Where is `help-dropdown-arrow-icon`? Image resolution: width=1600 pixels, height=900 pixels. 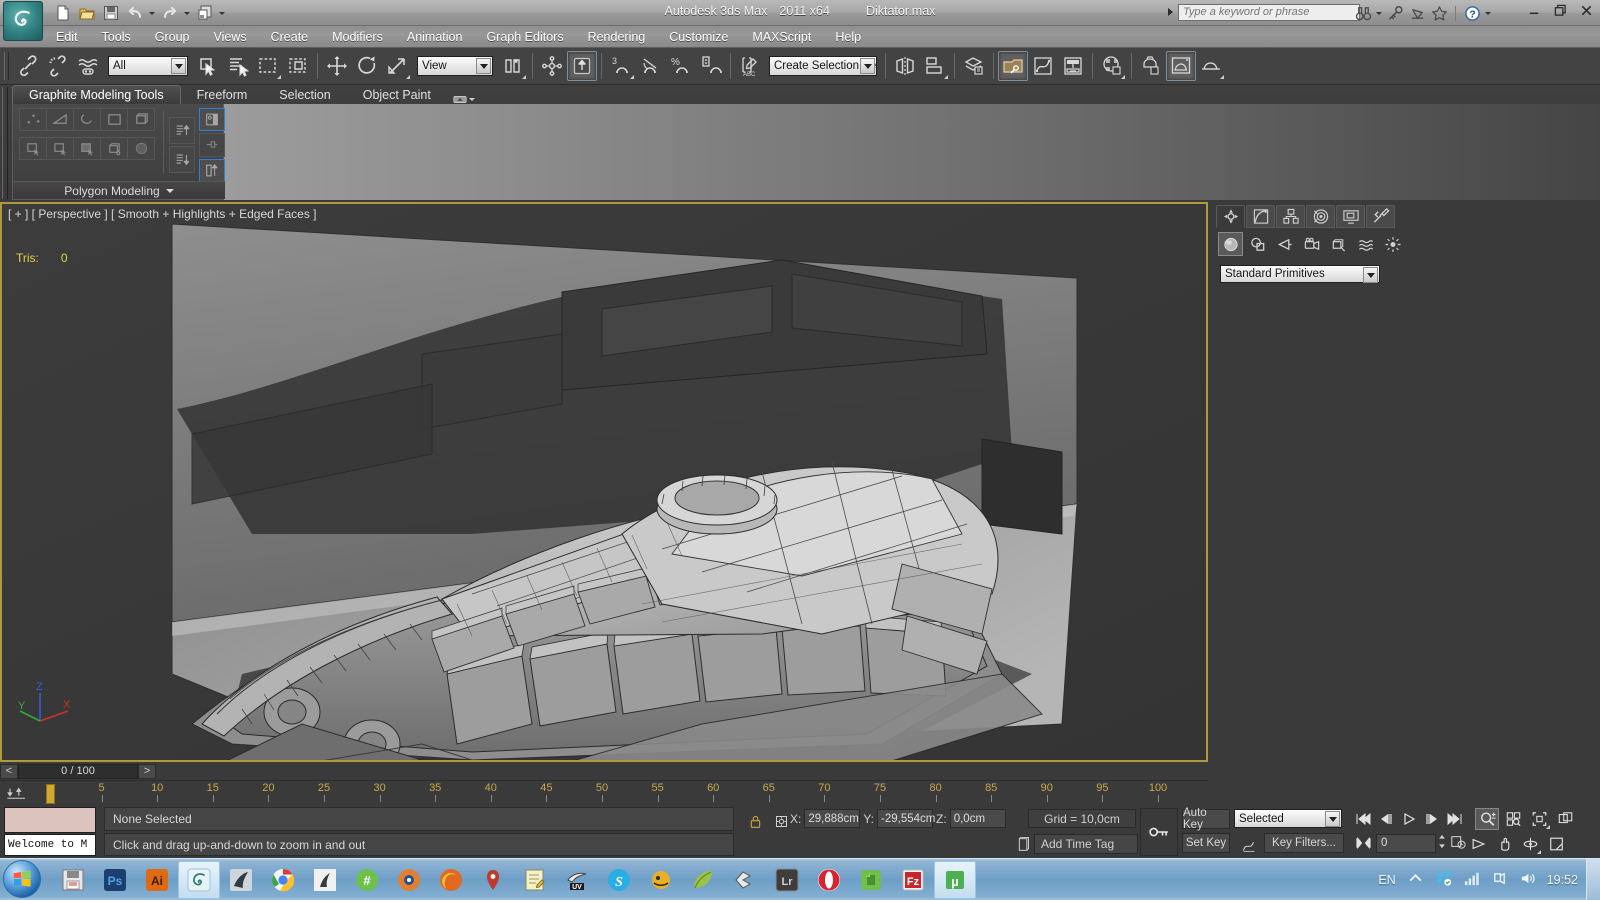 help-dropdown-arrow-icon is located at coordinates (1488, 13).